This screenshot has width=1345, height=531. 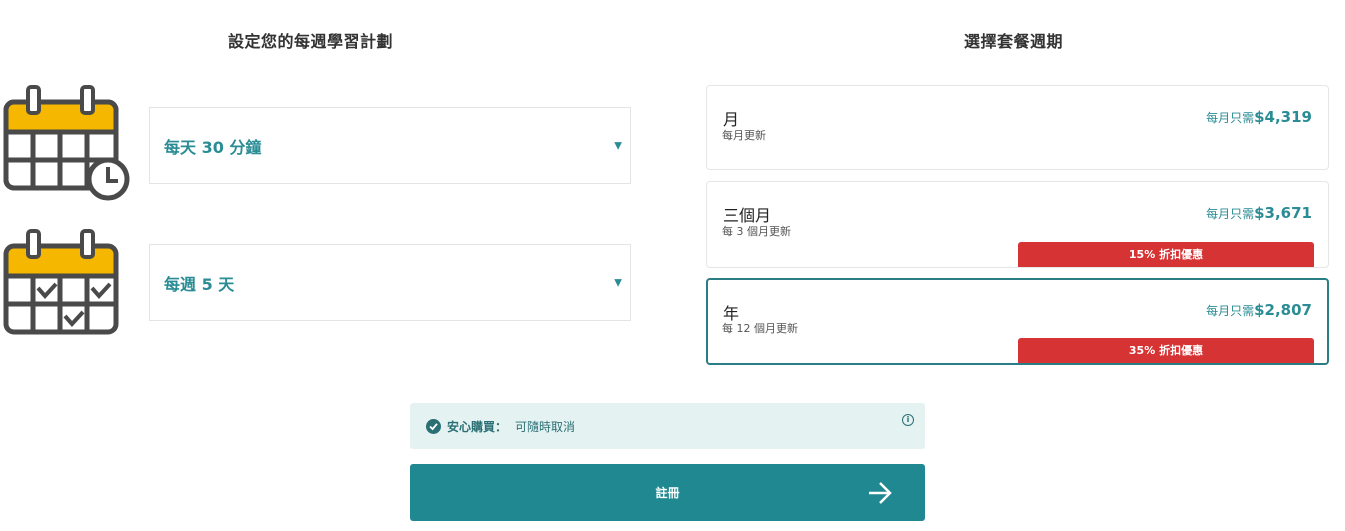 I want to click on calendar-clock-icon, so click(x=66, y=143).